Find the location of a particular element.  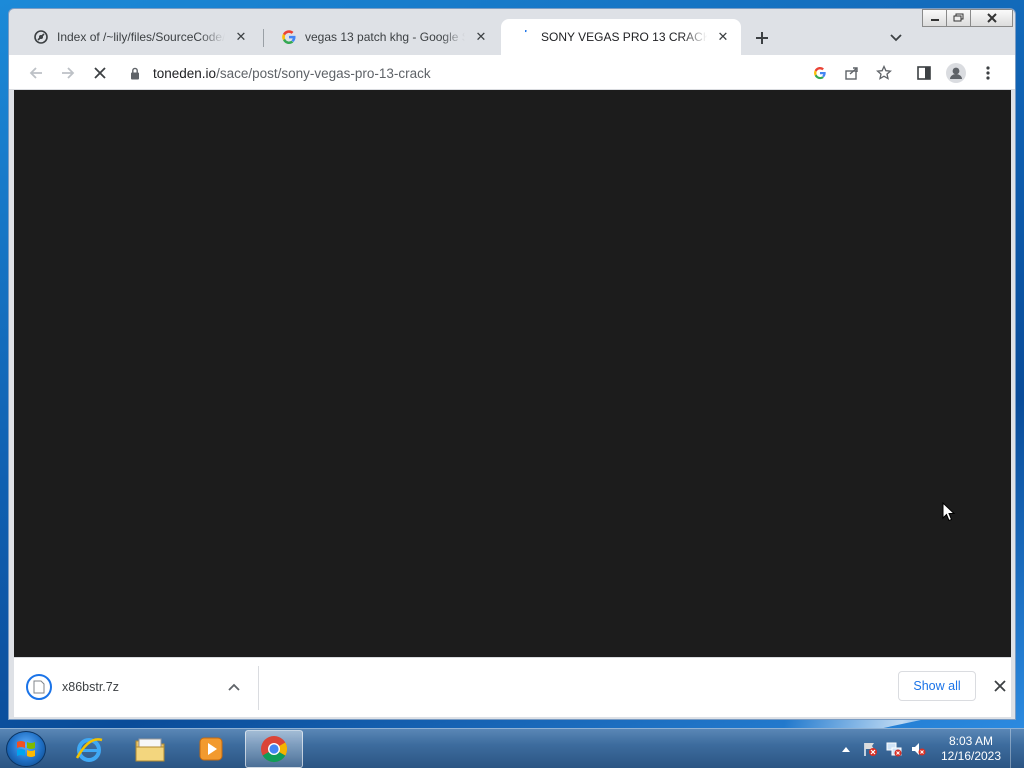

chrome-icon is located at coordinates (274, 749).